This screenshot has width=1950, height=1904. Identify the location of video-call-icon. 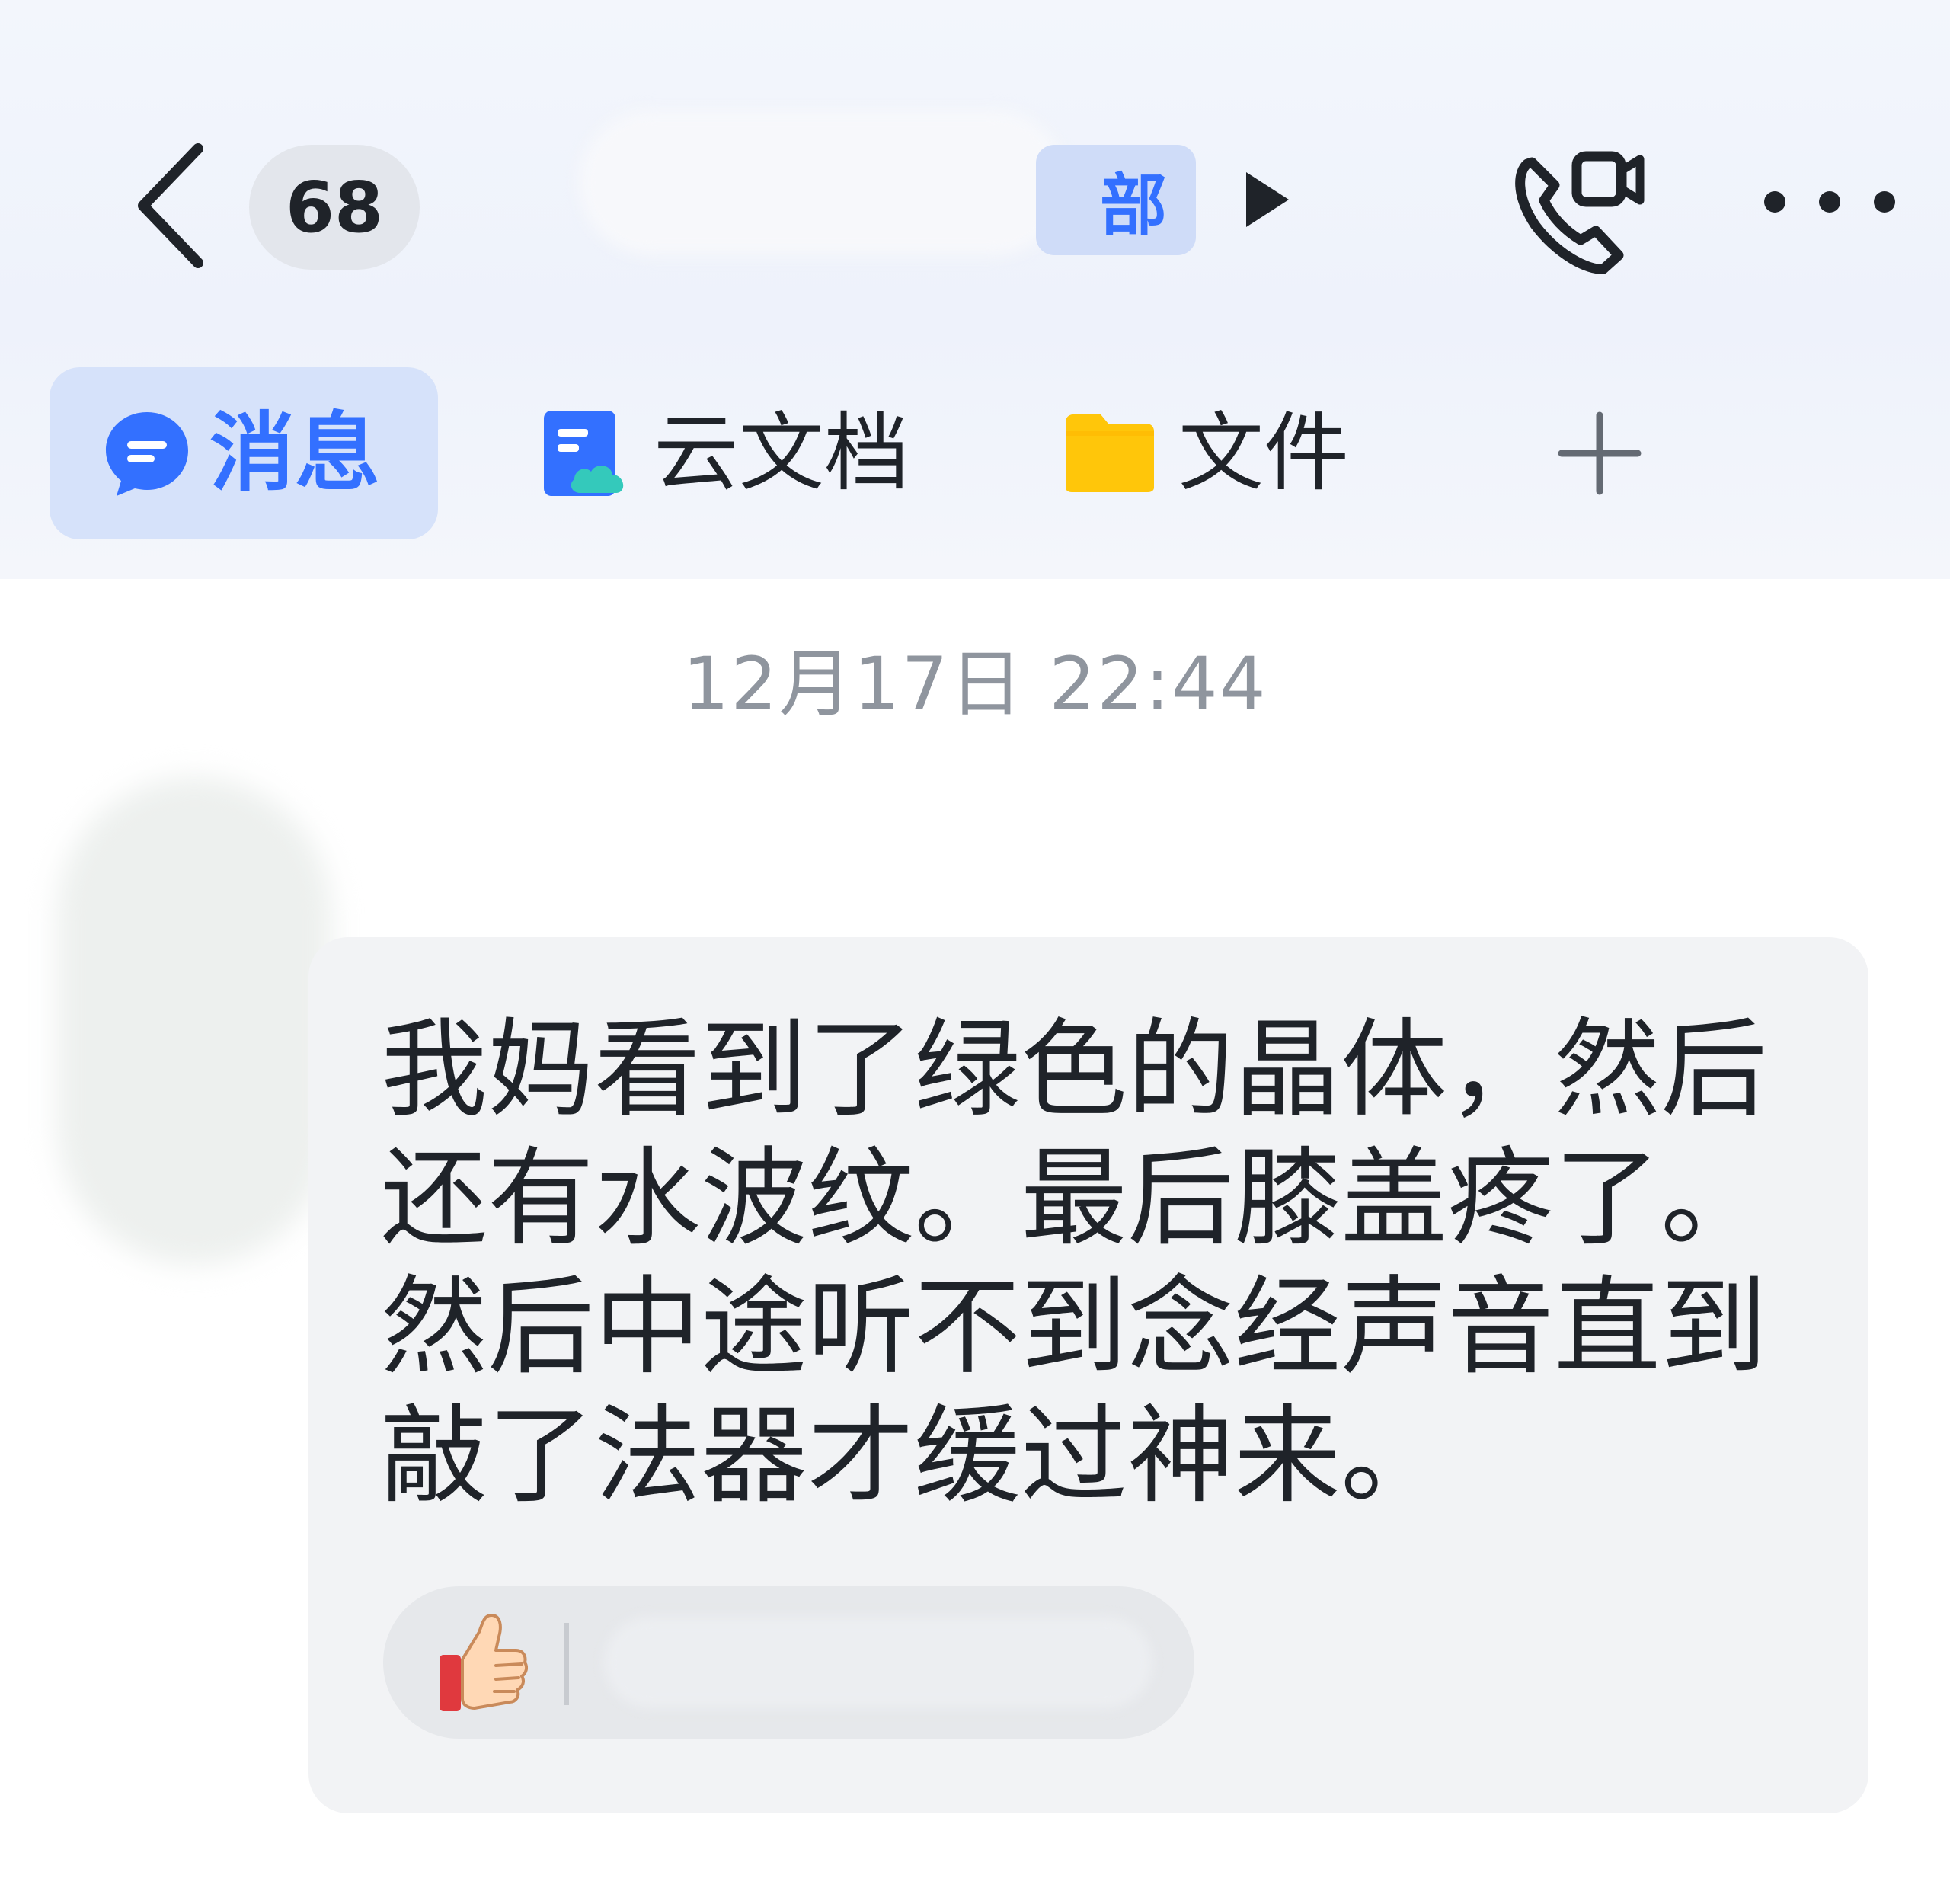
(1580, 209).